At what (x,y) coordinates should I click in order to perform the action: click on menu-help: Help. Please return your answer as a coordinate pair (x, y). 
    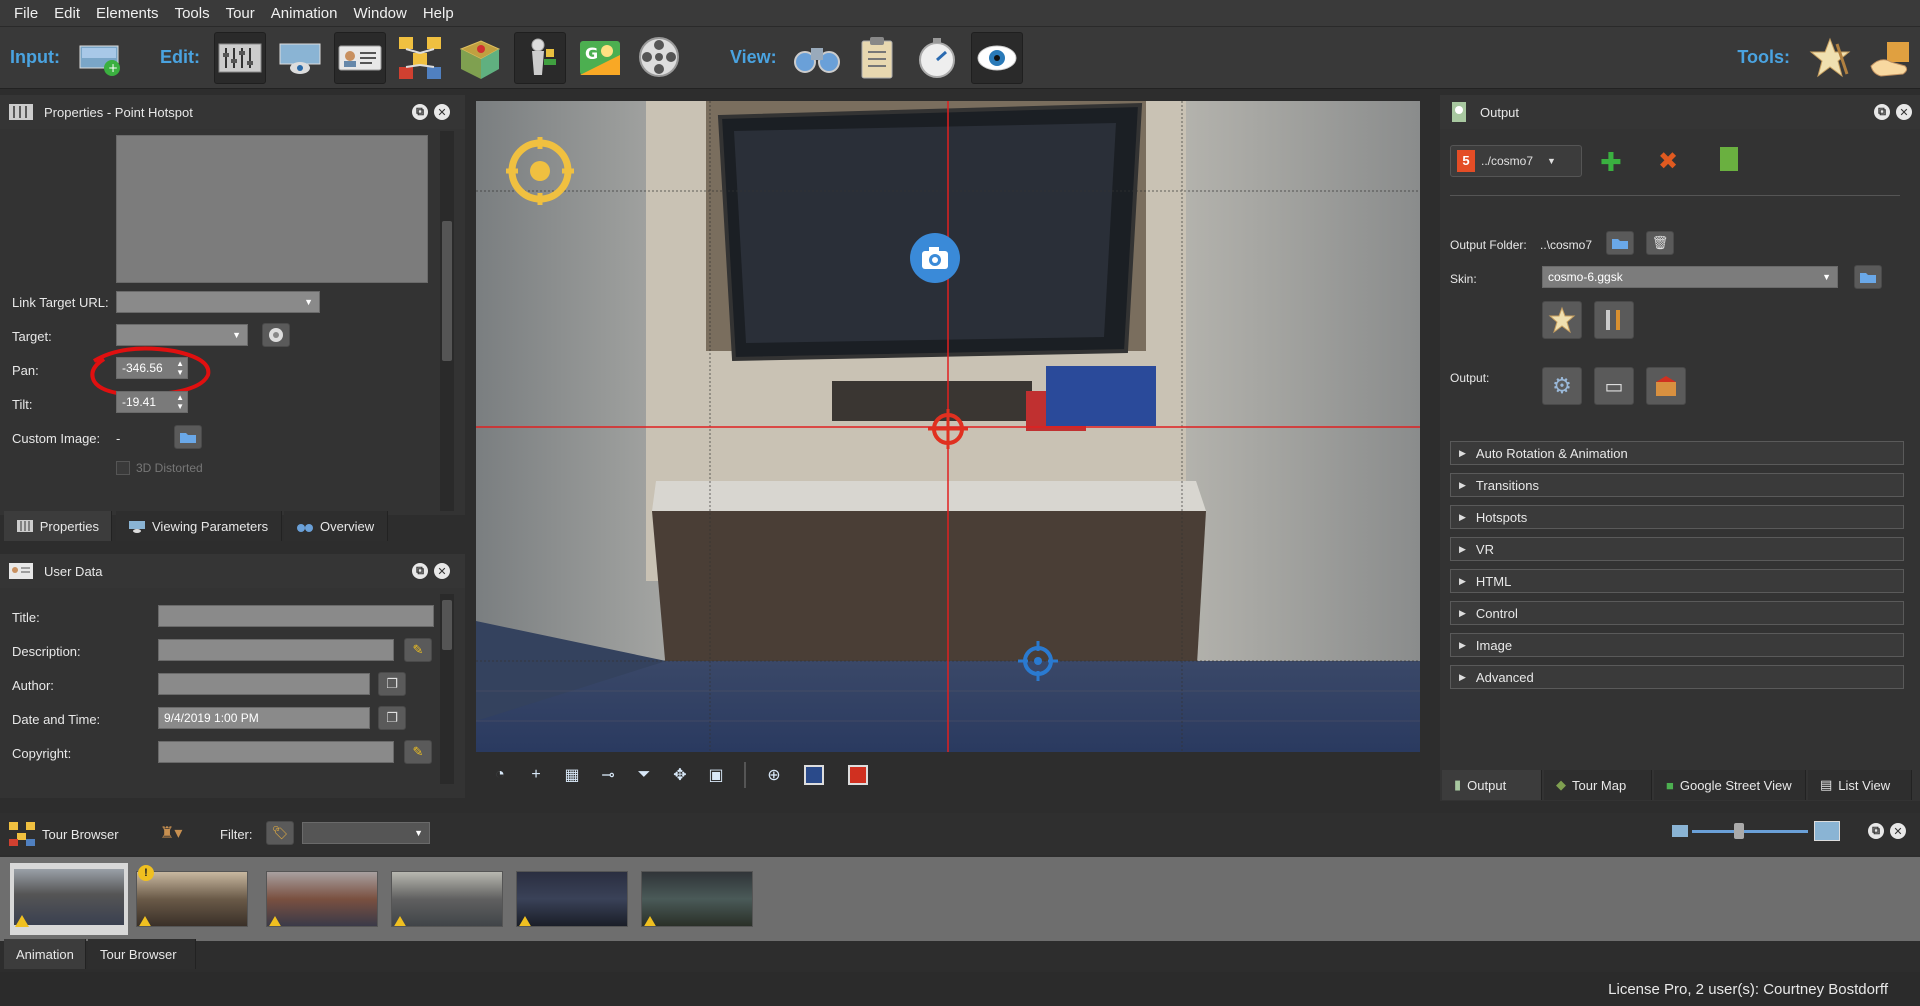
    Looking at the image, I should click on (438, 13).